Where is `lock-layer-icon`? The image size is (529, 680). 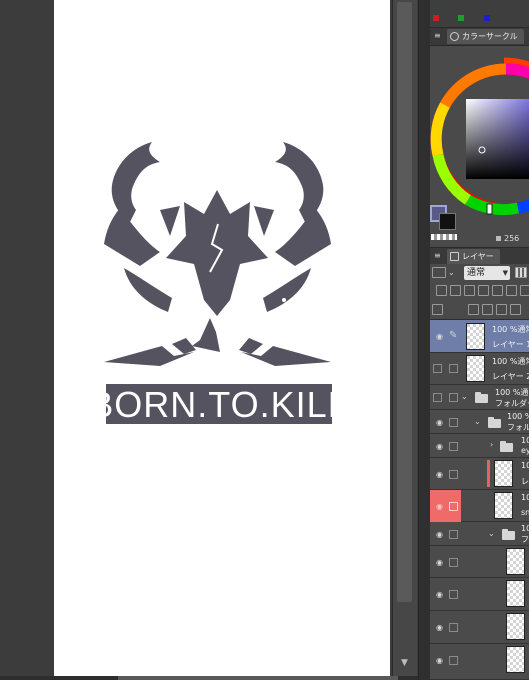
lock-layer-icon is located at coordinates (469, 290).